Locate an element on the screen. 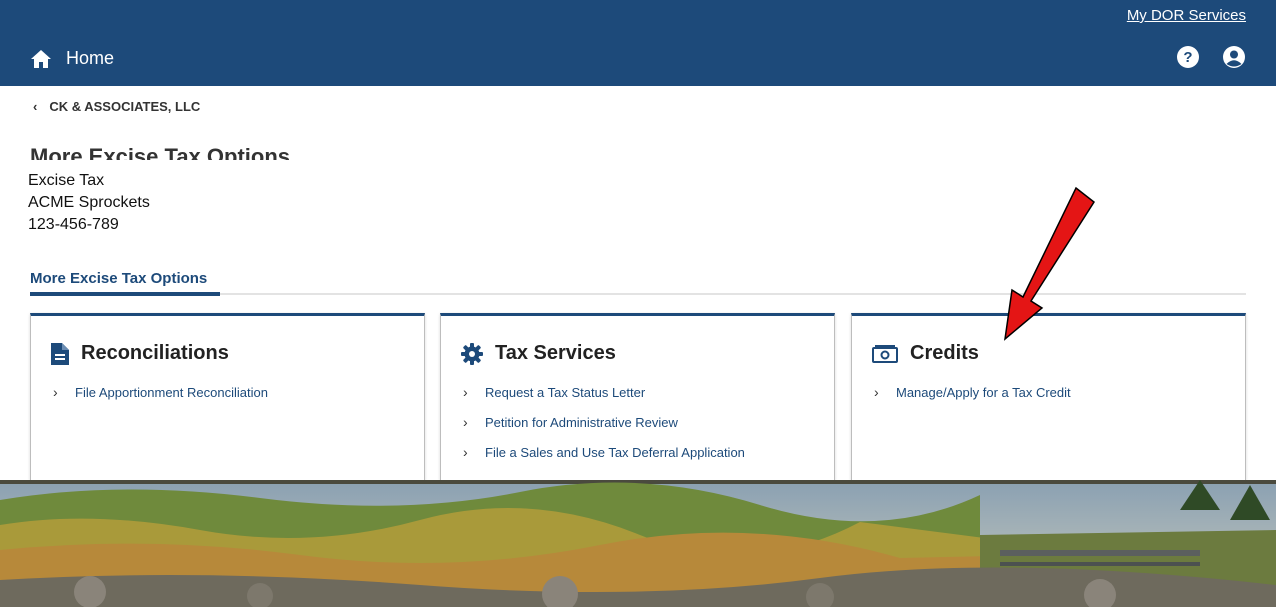 This screenshot has height=607, width=1276. card-title: Reconciliations is located at coordinates (155, 353).